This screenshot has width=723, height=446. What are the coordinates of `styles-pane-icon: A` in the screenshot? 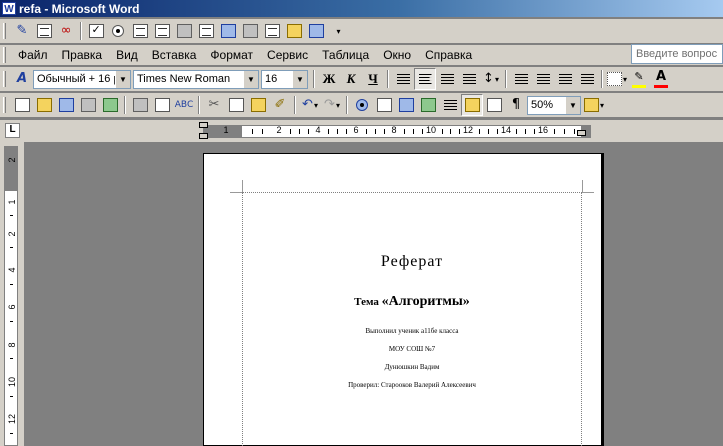 It's located at (22, 79).